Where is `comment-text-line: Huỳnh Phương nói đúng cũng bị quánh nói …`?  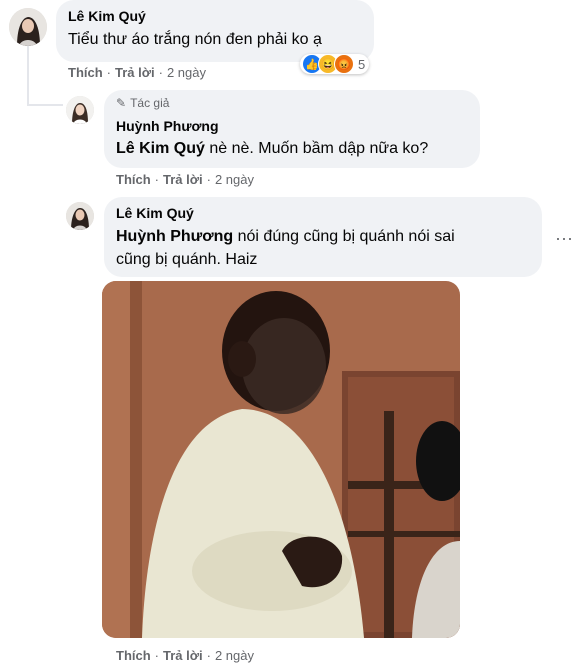
comment-text-line: Huỳnh Phương nói đúng cũng bị quánh nói … is located at coordinates (285, 236).